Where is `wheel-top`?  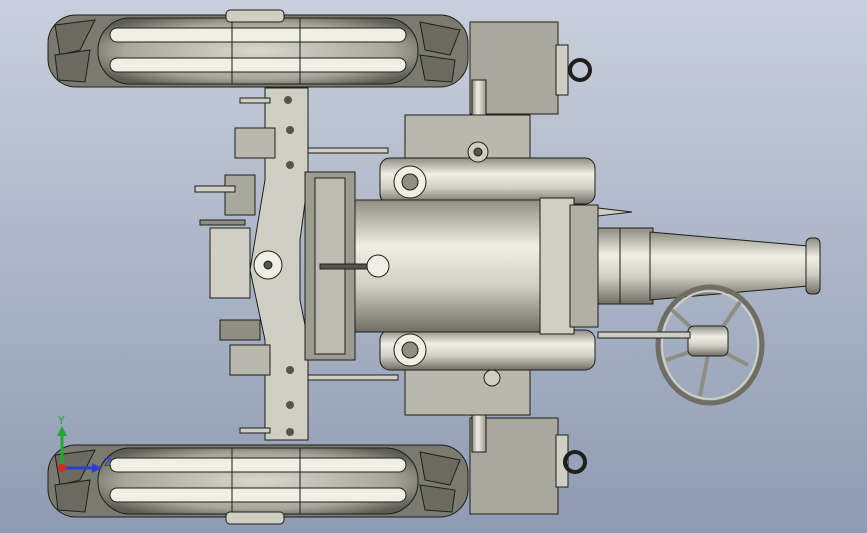 wheel-top is located at coordinates (258, 48).